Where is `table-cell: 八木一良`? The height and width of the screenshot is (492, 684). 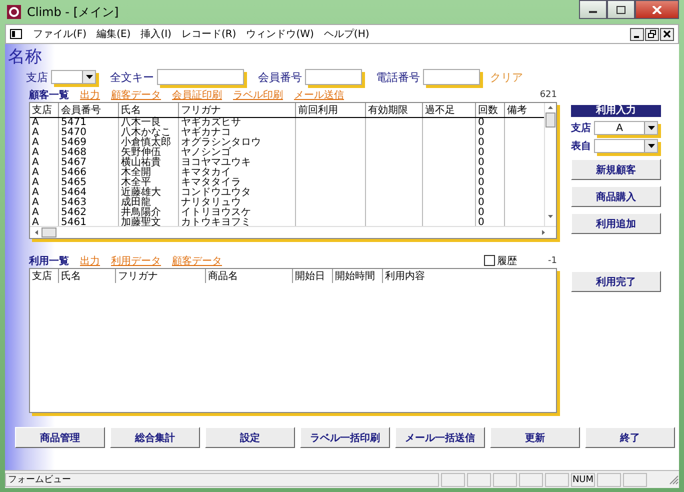 table-cell: 八木一良 is located at coordinates (148, 123).